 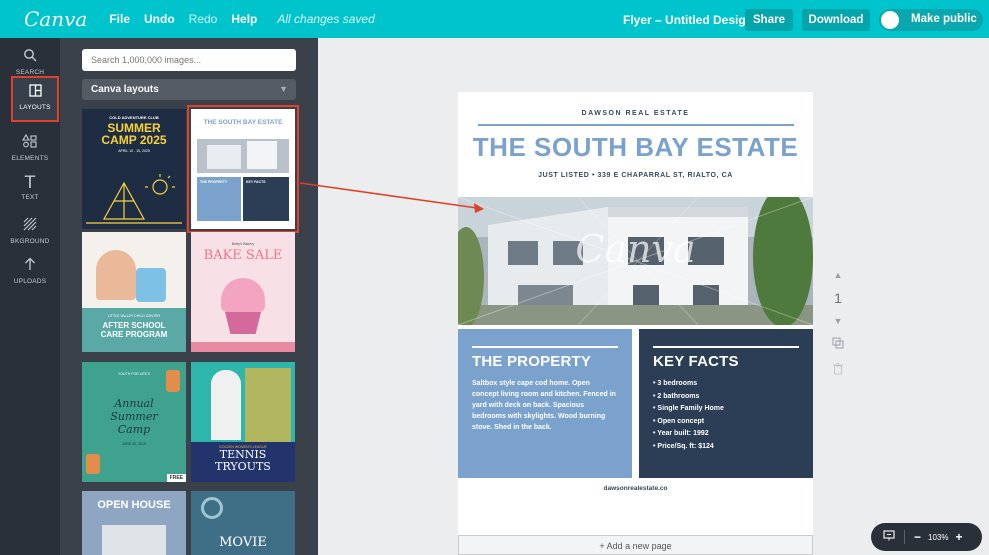 What do you see at coordinates (30, 158) in the screenshot?
I see `rail-elements-label: ELEMENTS` at bounding box center [30, 158].